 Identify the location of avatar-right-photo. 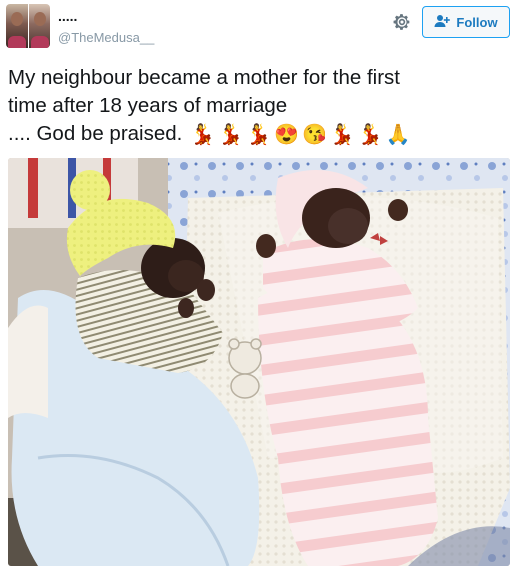
(38, 26).